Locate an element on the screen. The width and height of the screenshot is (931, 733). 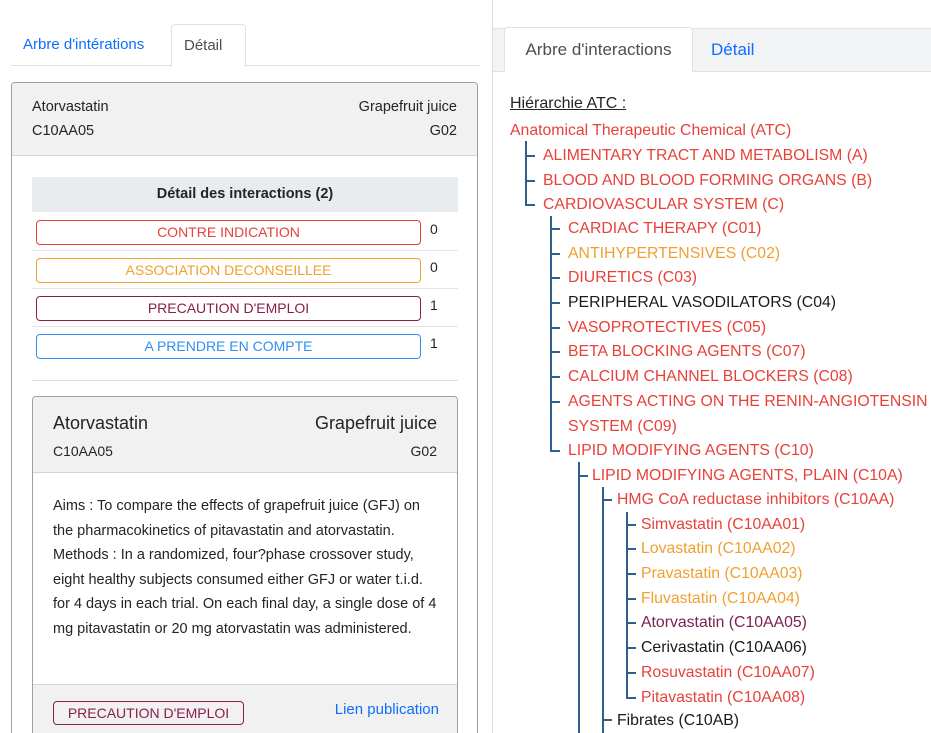
tree-node-c10aa04: Fluvastatin (C10AA04) is located at coordinates (720, 599).